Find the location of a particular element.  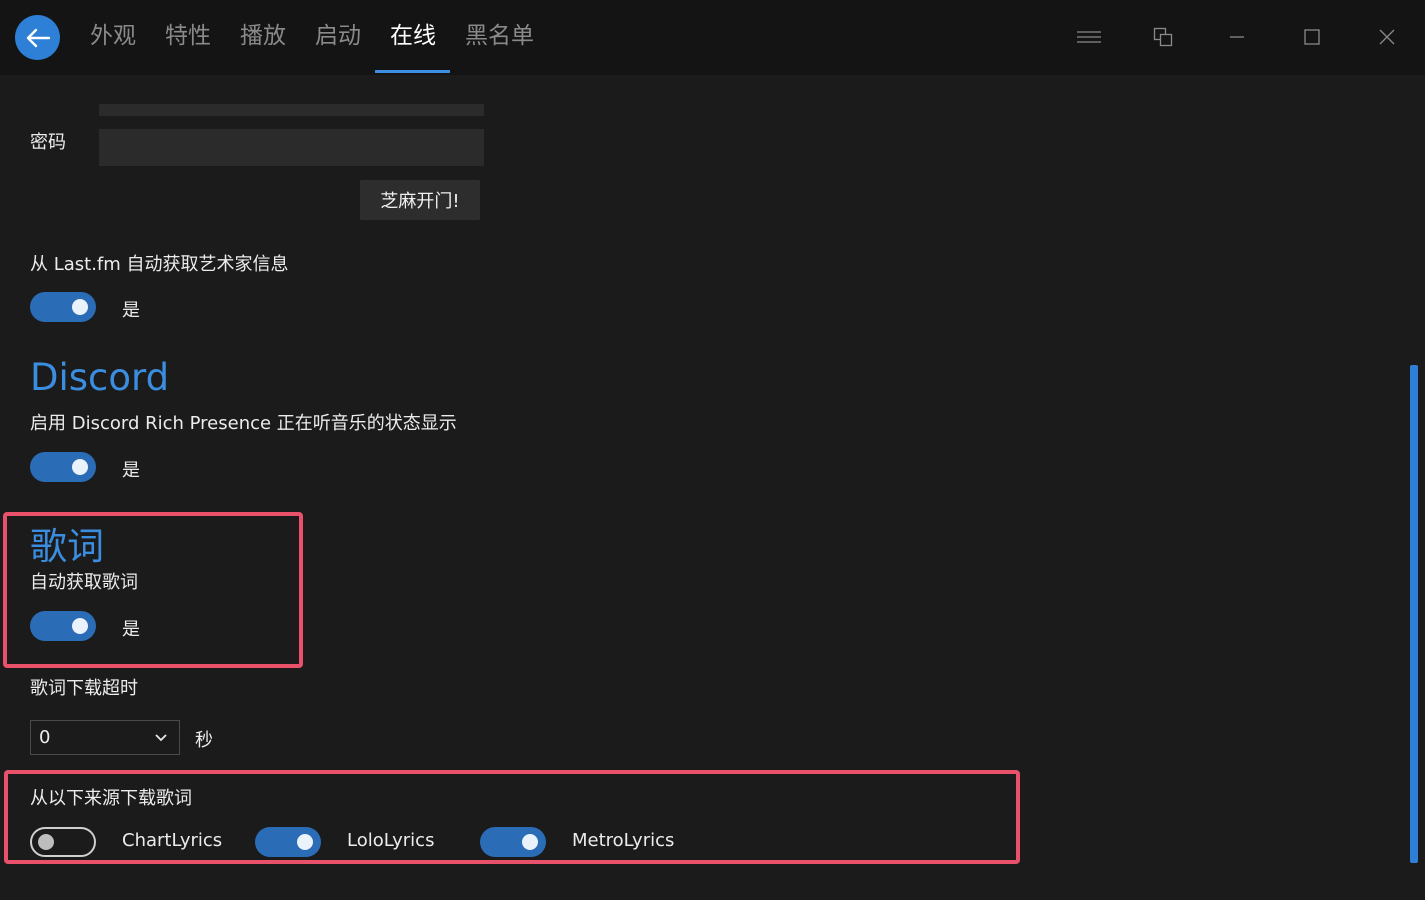

auto-lyrics-toggle is located at coordinates (63, 626).